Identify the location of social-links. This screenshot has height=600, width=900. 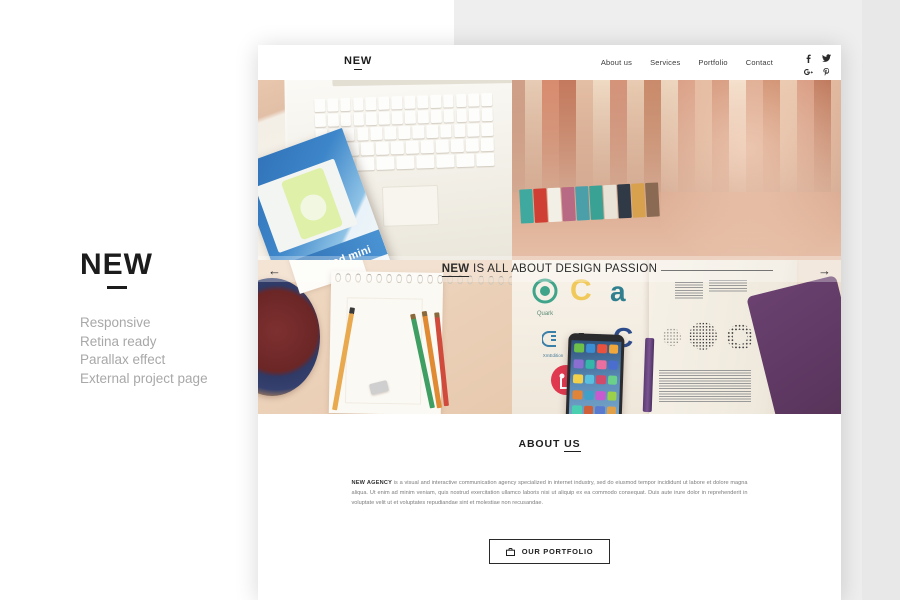
(817, 65).